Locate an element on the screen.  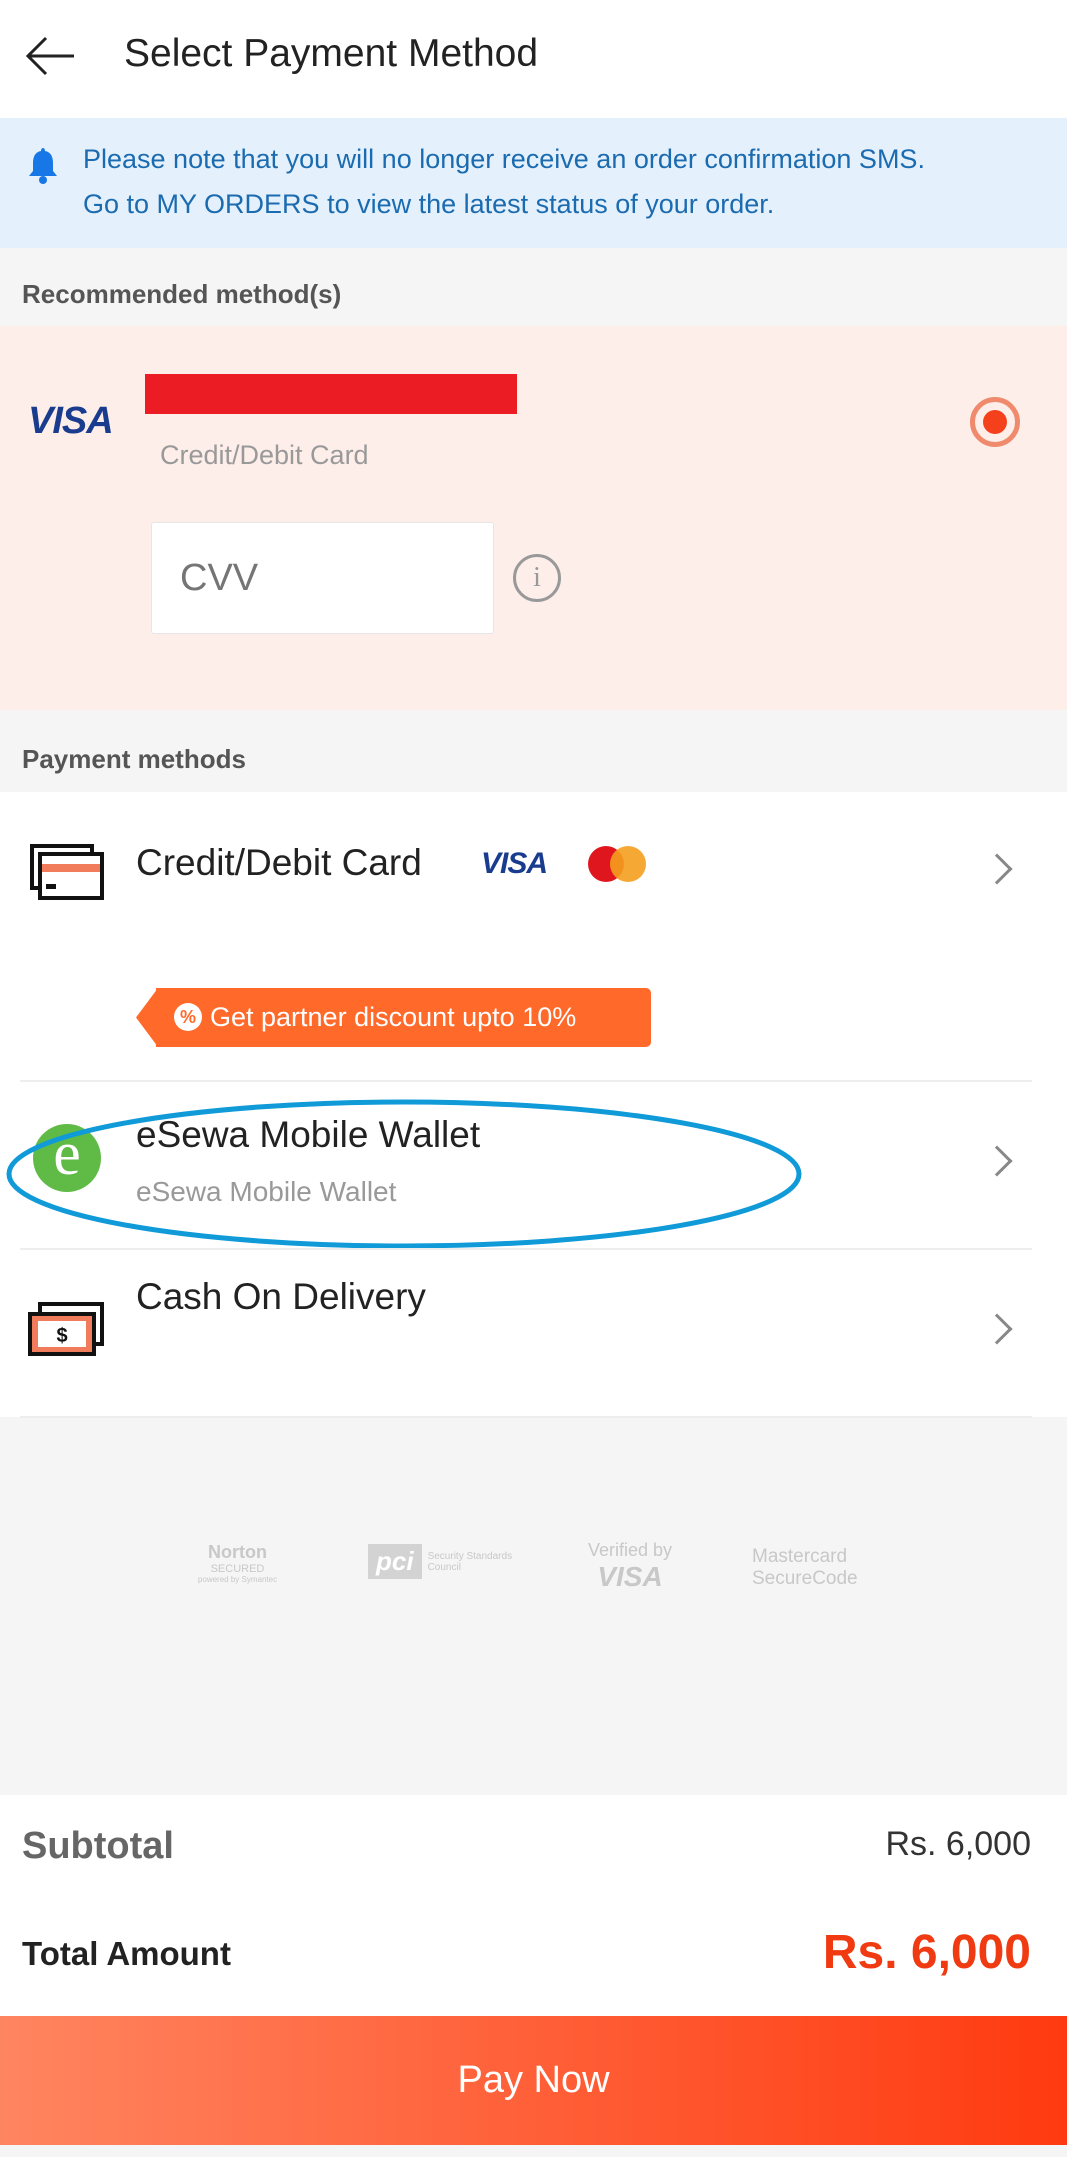
cvv-input is located at coordinates (322, 578).